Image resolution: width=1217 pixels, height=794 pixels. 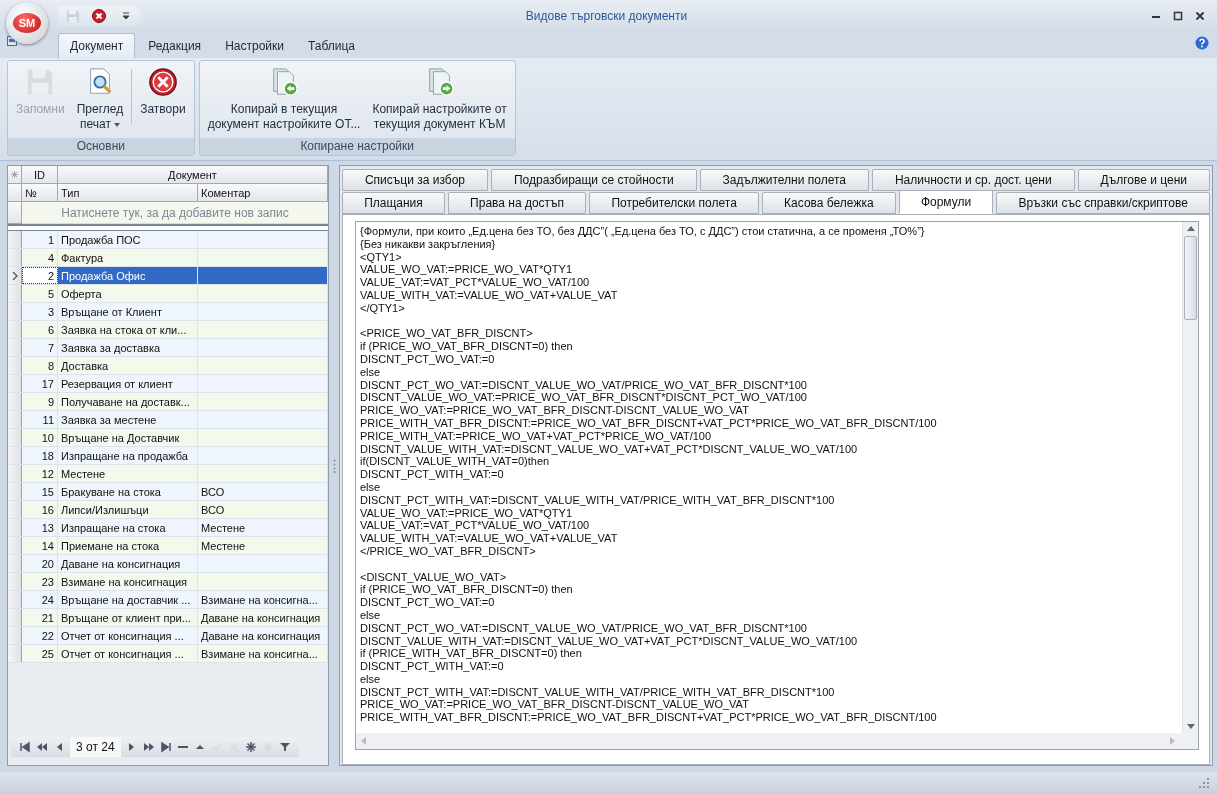 What do you see at coordinates (439, 99) in the screenshot?
I see `ribbon-button: Копирай настройките от текущия документ КЪМ` at bounding box center [439, 99].